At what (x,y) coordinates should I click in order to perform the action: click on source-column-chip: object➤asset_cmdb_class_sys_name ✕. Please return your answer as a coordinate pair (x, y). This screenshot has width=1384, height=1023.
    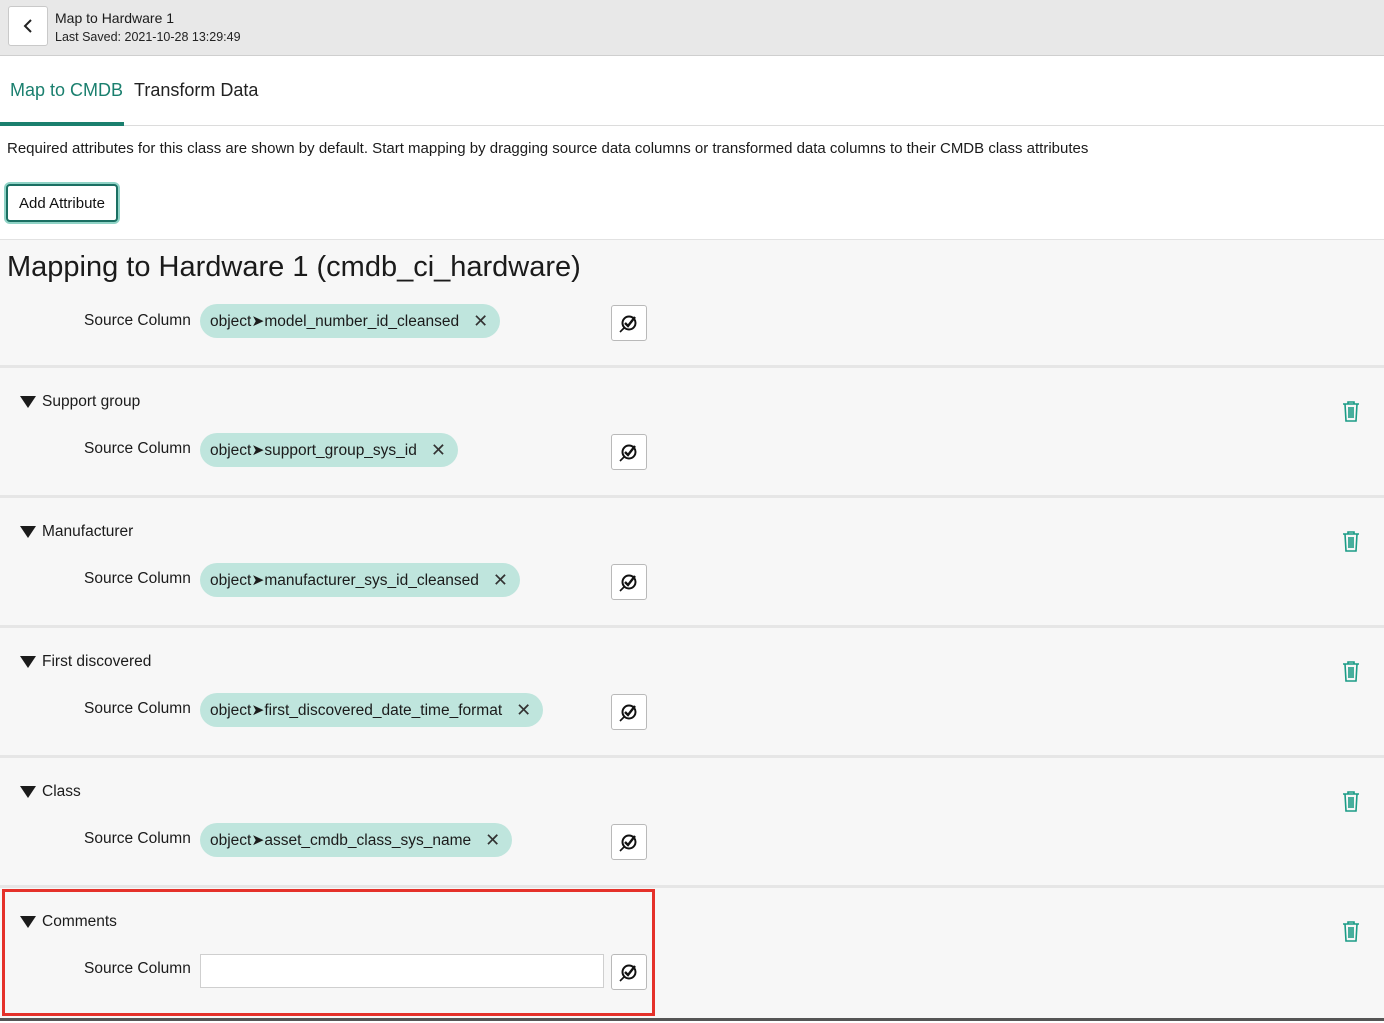
    Looking at the image, I should click on (356, 840).